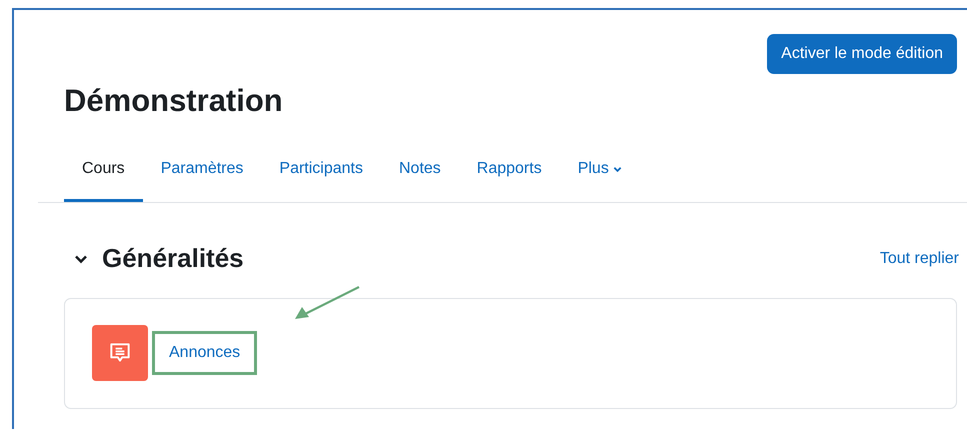  I want to click on nav-tab: Cours, so click(103, 176).